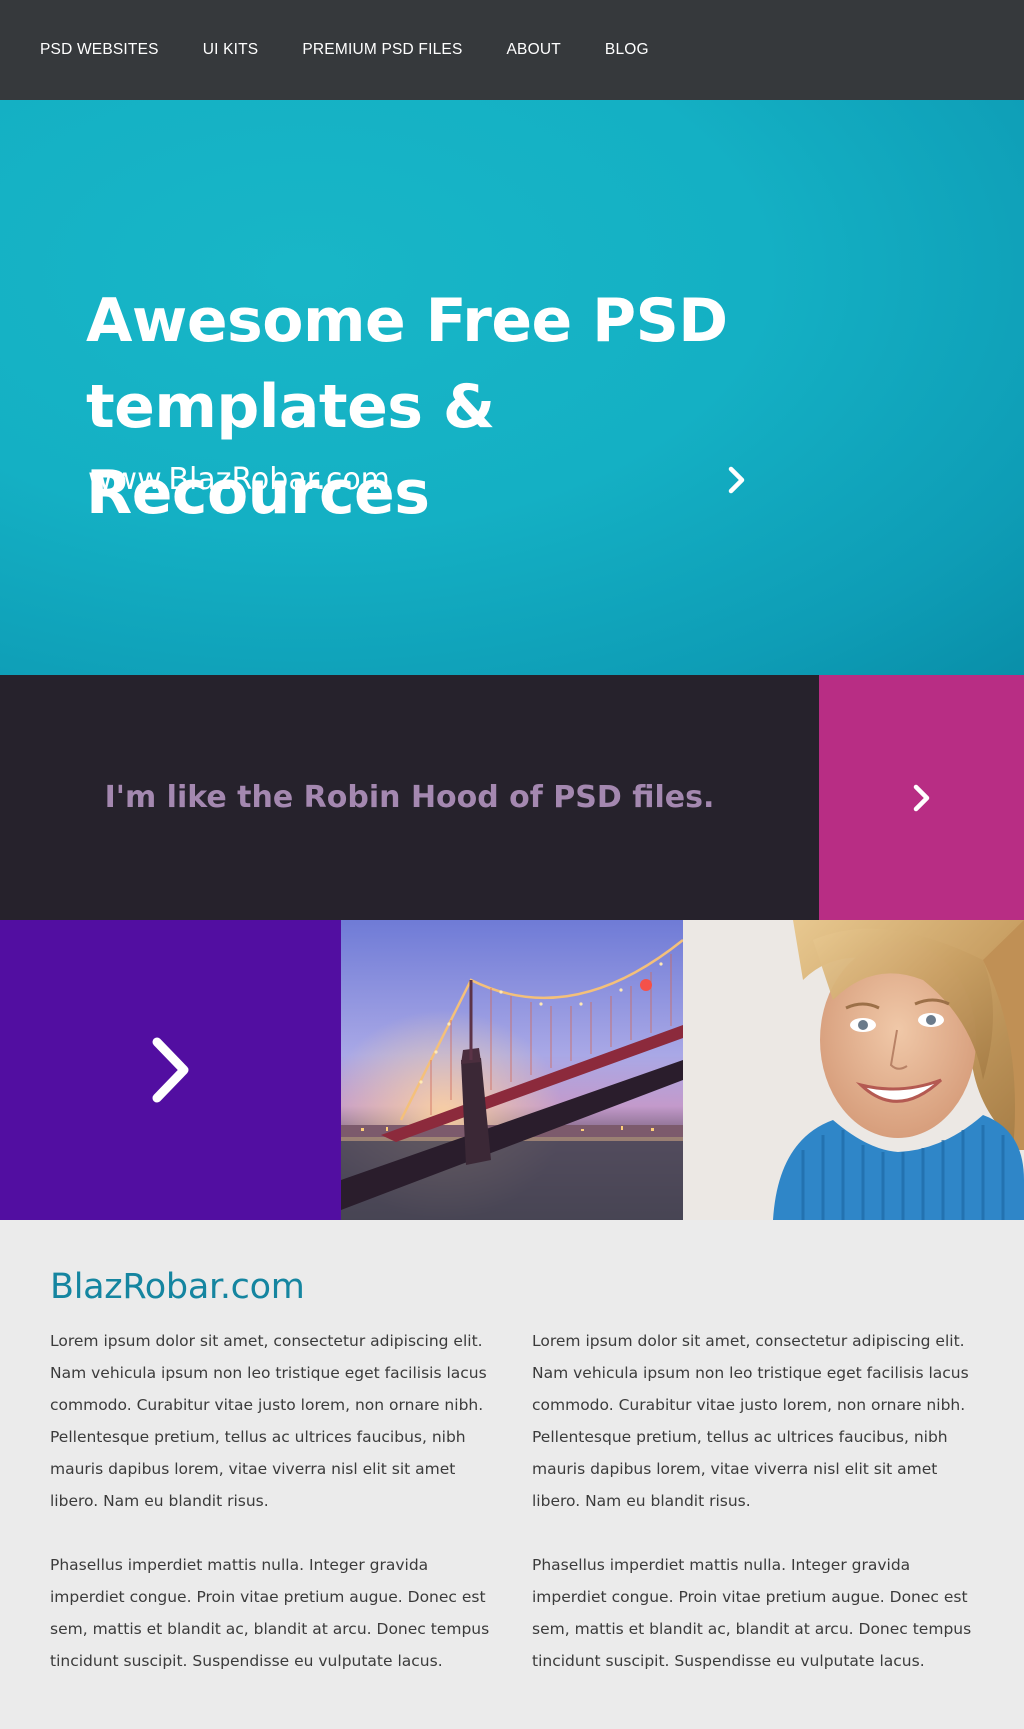 The height and width of the screenshot is (1729, 1024). What do you see at coordinates (231, 50) in the screenshot?
I see `nav-item-ui-kits: UI KITS` at bounding box center [231, 50].